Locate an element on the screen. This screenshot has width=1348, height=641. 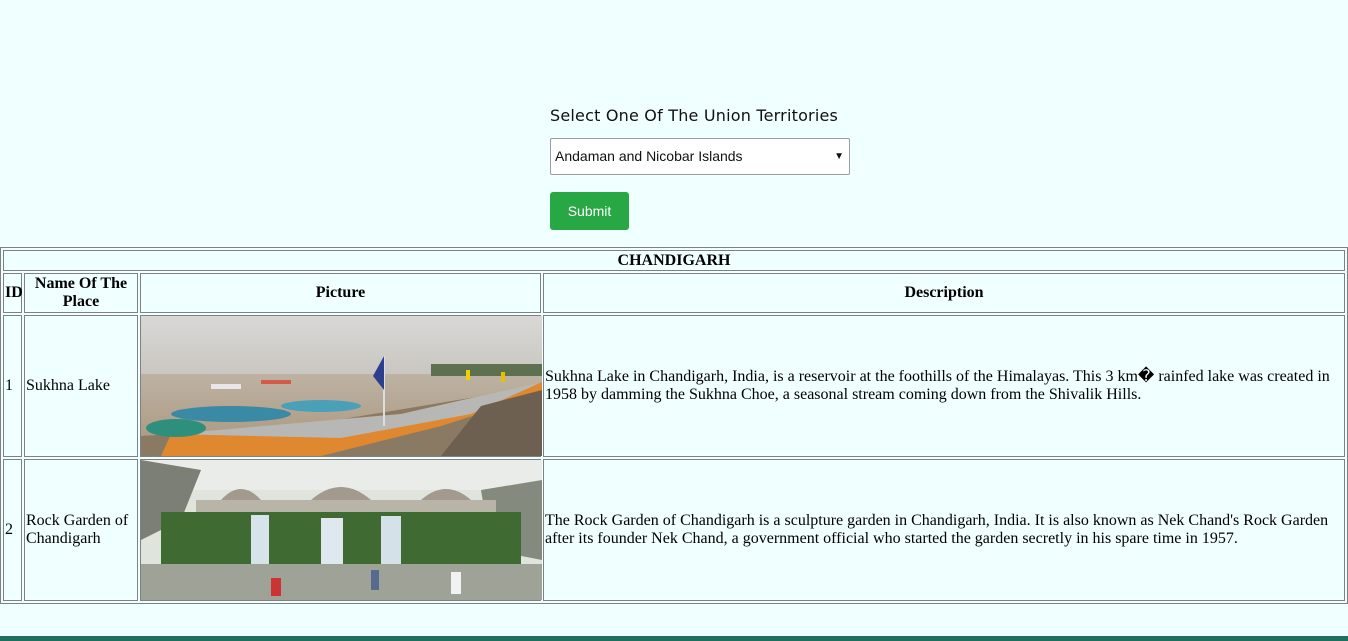
rock-garden-photo is located at coordinates (341, 530).